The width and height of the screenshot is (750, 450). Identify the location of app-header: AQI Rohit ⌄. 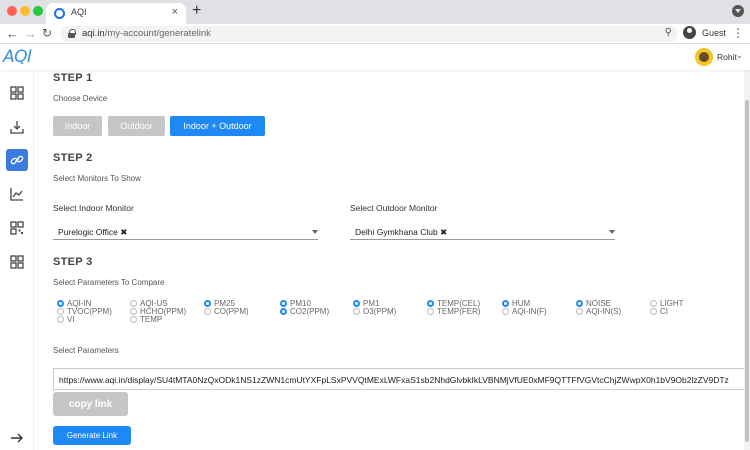
(375, 57).